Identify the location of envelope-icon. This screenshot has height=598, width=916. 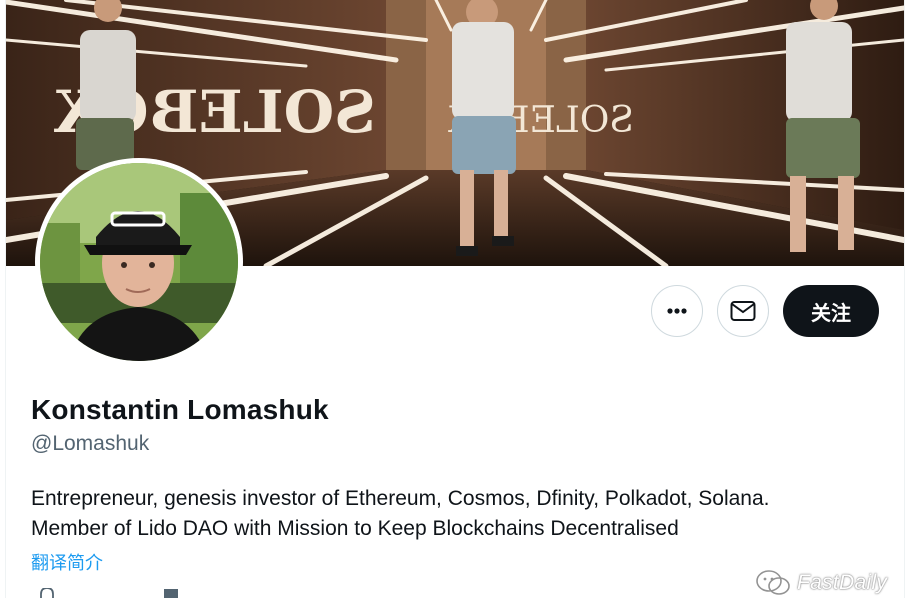
(743, 311).